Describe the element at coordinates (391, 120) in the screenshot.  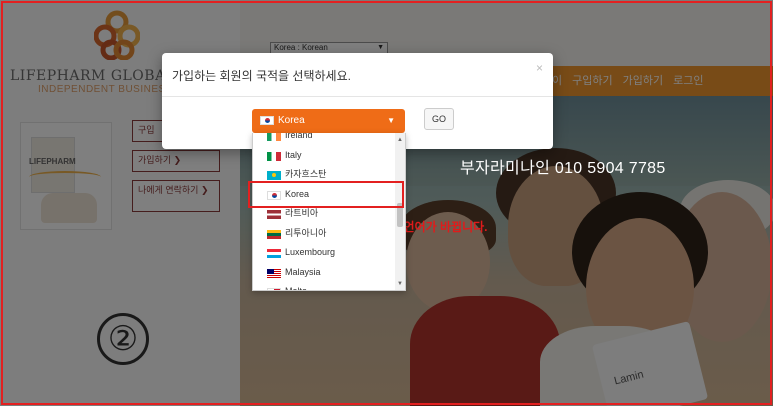
I see `caret-down-icon: ▼` at that location.